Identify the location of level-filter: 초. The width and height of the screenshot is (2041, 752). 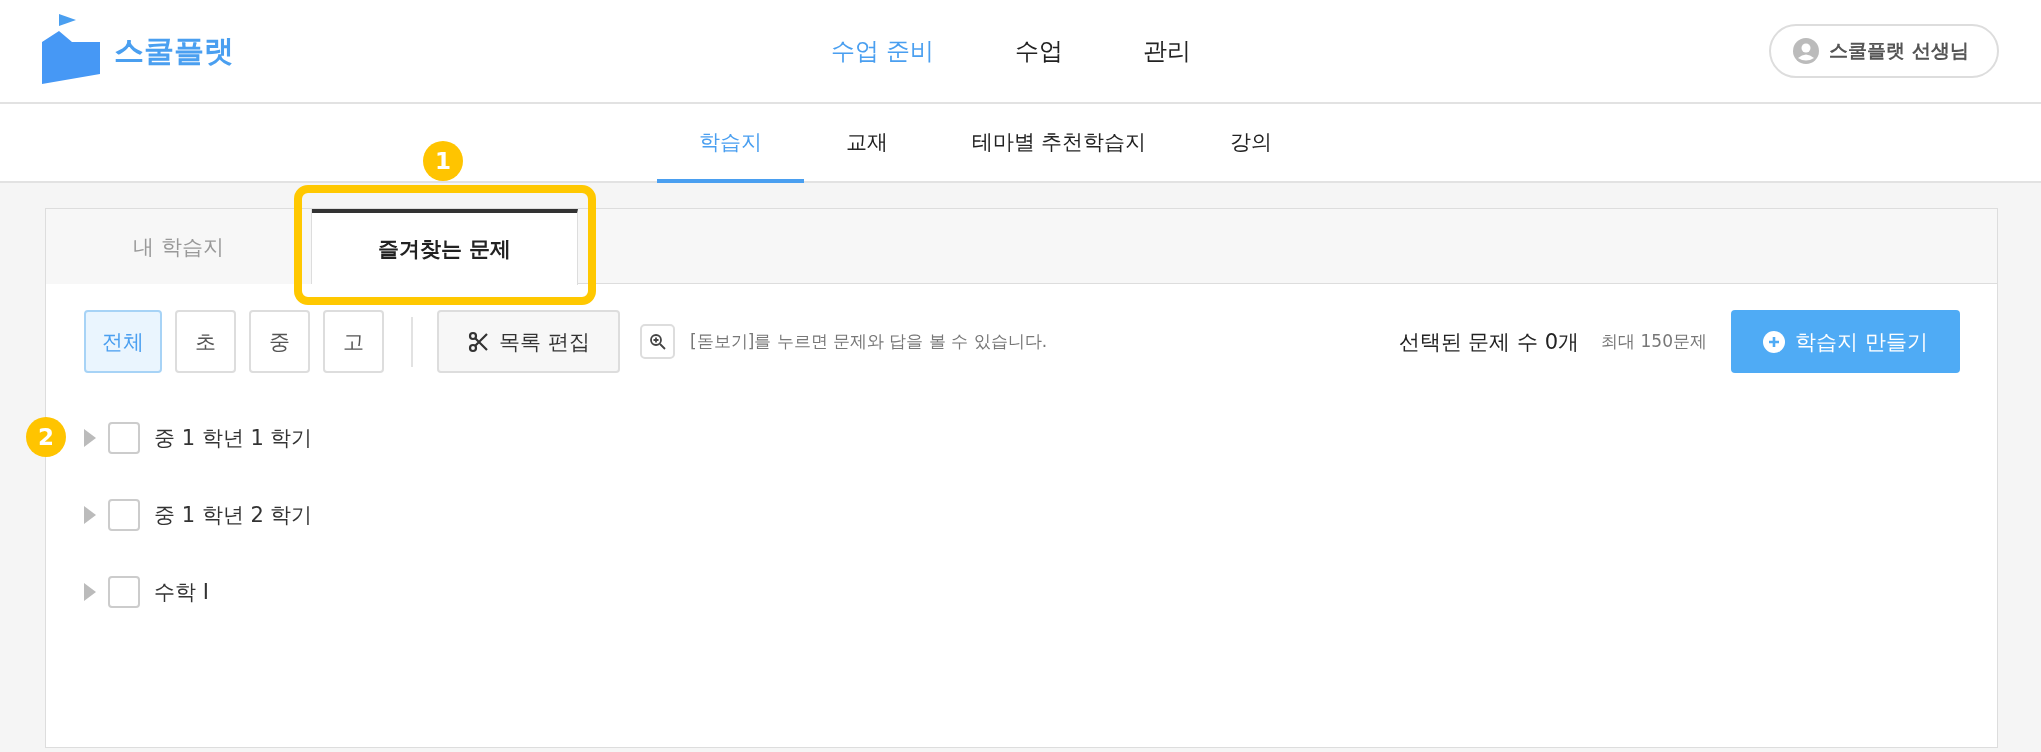
(205, 341).